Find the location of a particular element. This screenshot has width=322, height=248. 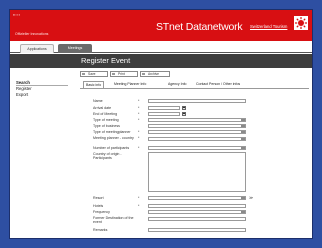

archive-button: Archive is located at coordinates (155, 74).